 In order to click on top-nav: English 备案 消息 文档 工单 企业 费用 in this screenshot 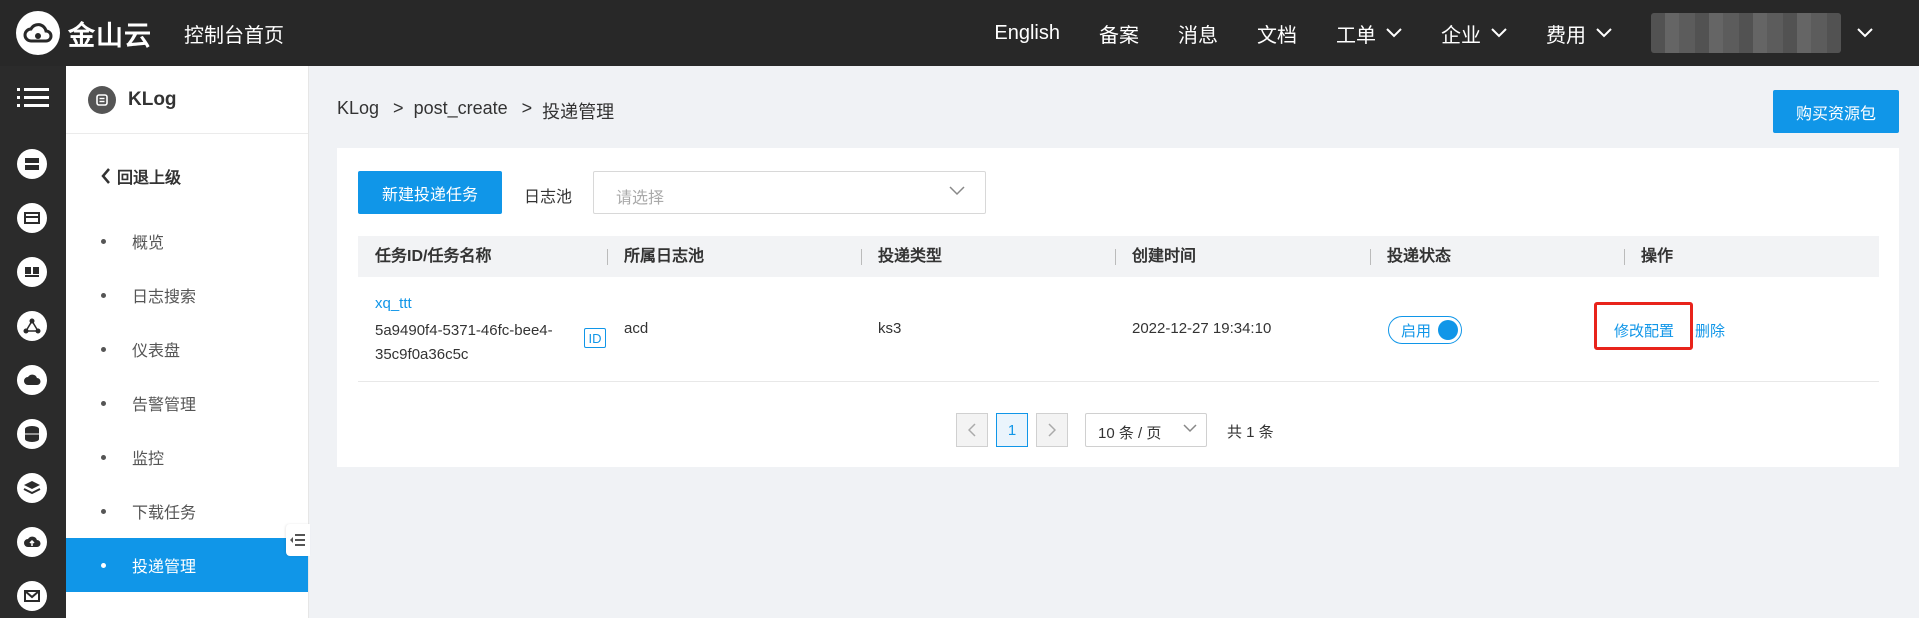, I will do `click(1456, 33)`.